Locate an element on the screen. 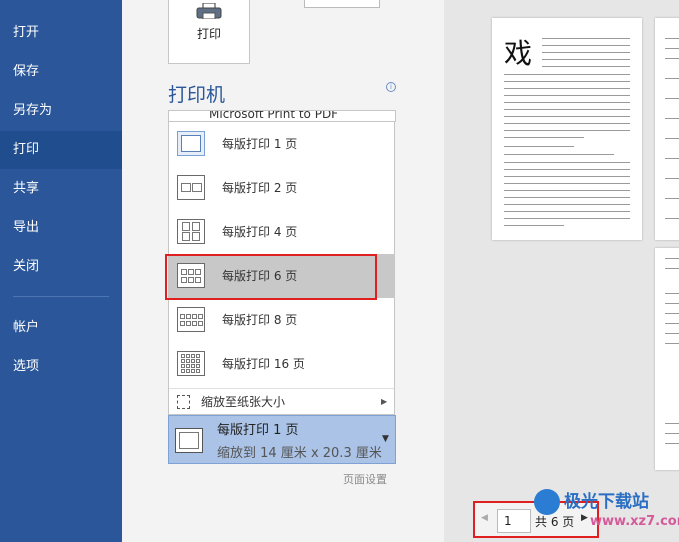  option-label: 每版打印 16 页 is located at coordinates (263, 364).